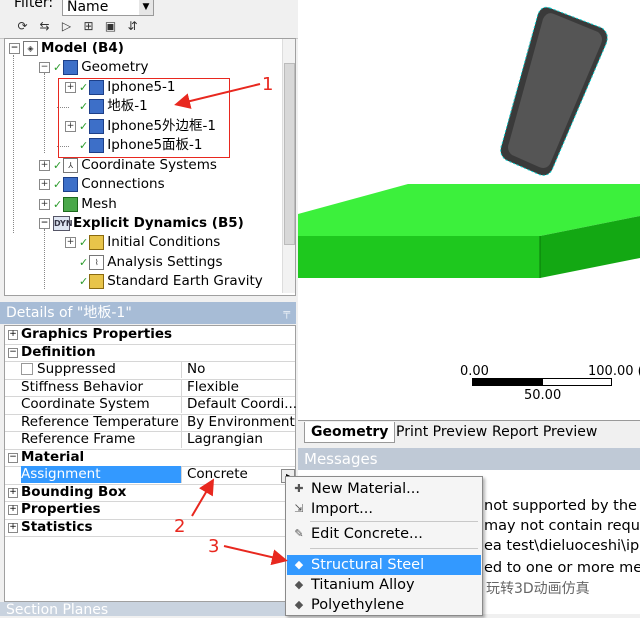  Describe the element at coordinates (180, 526) in the screenshot. I see `annotation-number-2: 2` at that location.